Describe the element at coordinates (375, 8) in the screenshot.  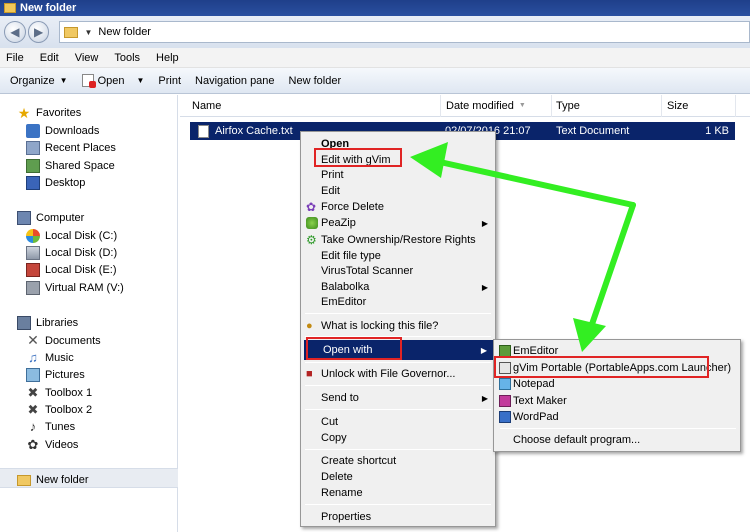
I see `title-bar: New folder` at that location.